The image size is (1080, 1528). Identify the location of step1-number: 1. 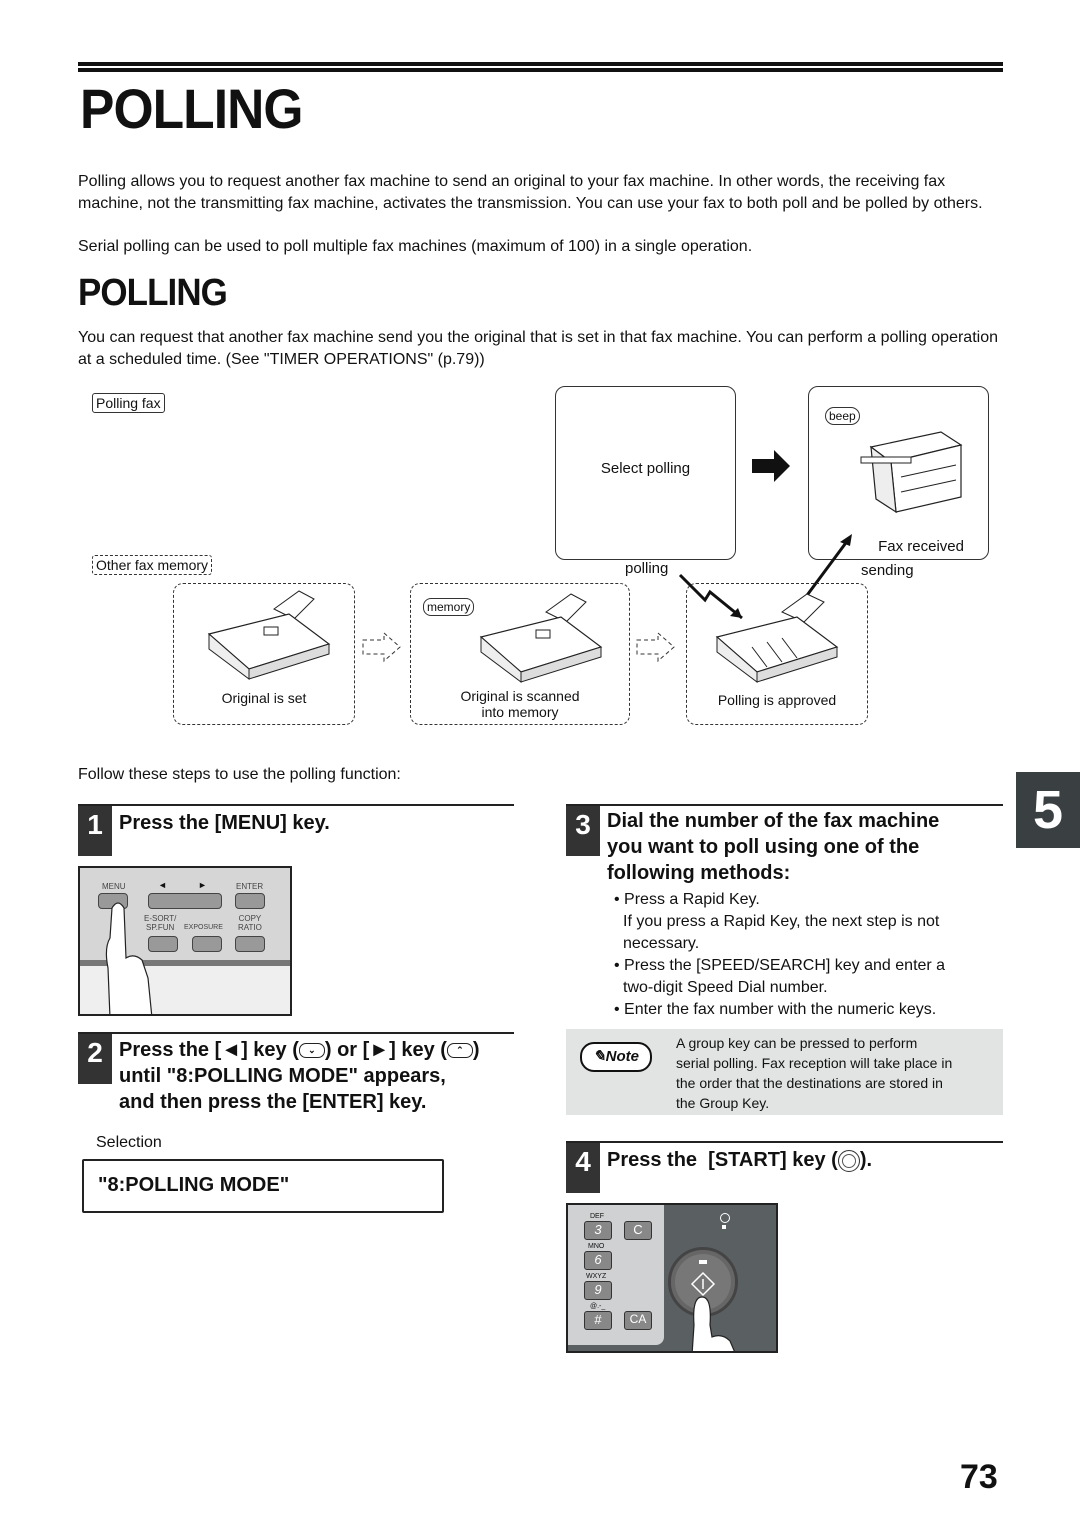
(95, 831).